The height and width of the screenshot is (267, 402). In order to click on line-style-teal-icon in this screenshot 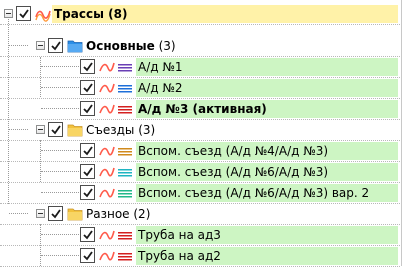, I will do `click(125, 193)`.